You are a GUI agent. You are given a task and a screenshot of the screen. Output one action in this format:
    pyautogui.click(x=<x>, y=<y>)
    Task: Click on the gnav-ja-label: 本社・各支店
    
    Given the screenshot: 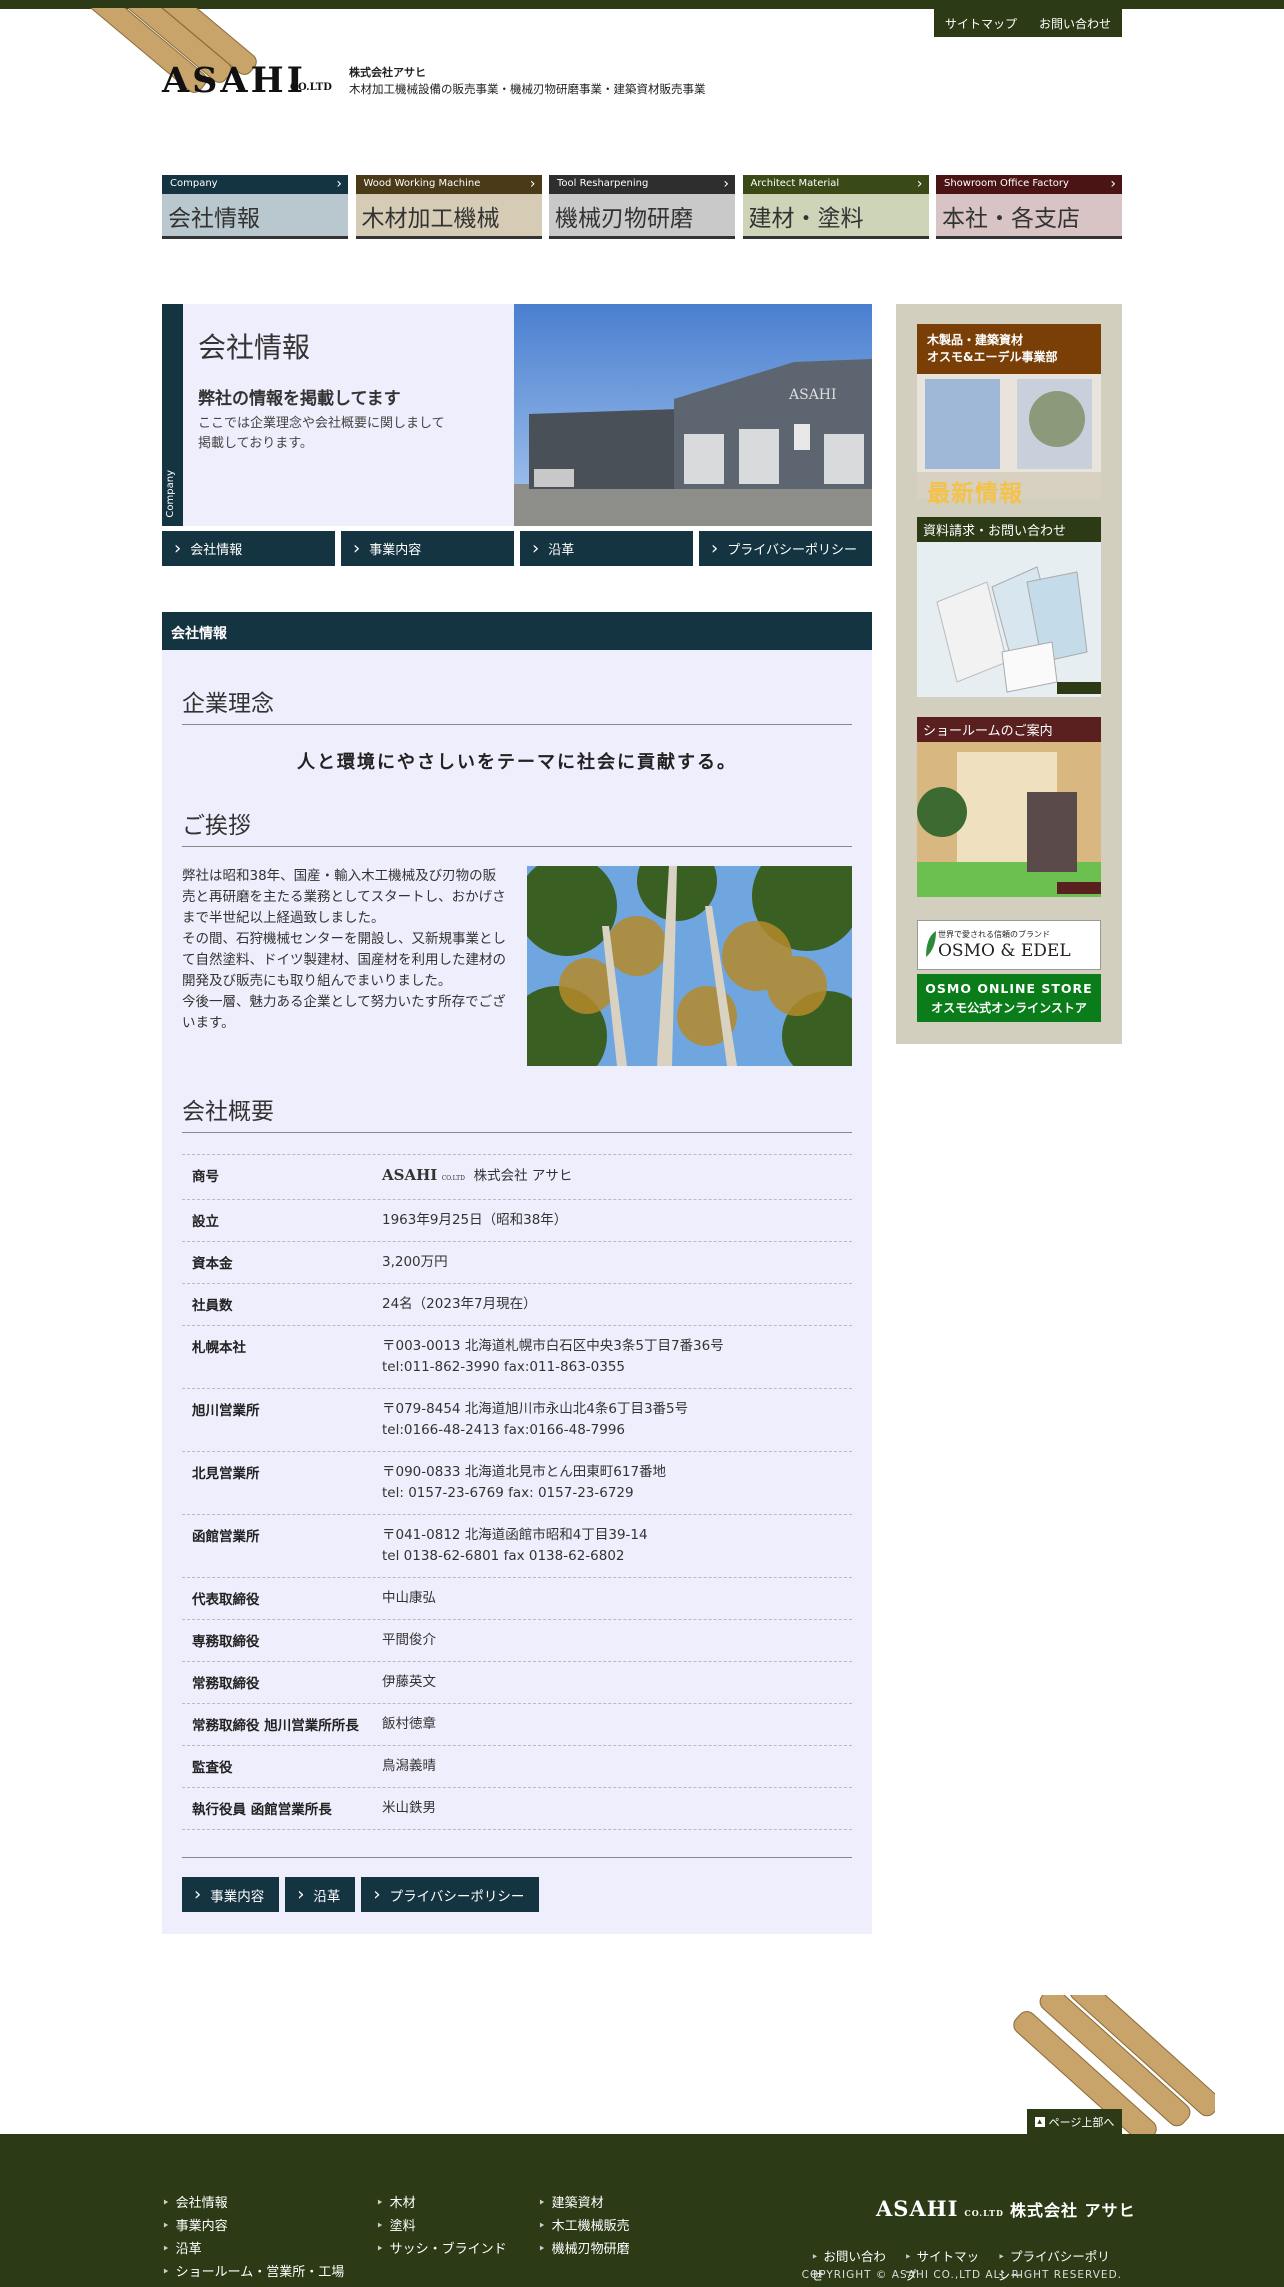 What is the action you would take?
    pyautogui.click(x=1029, y=216)
    